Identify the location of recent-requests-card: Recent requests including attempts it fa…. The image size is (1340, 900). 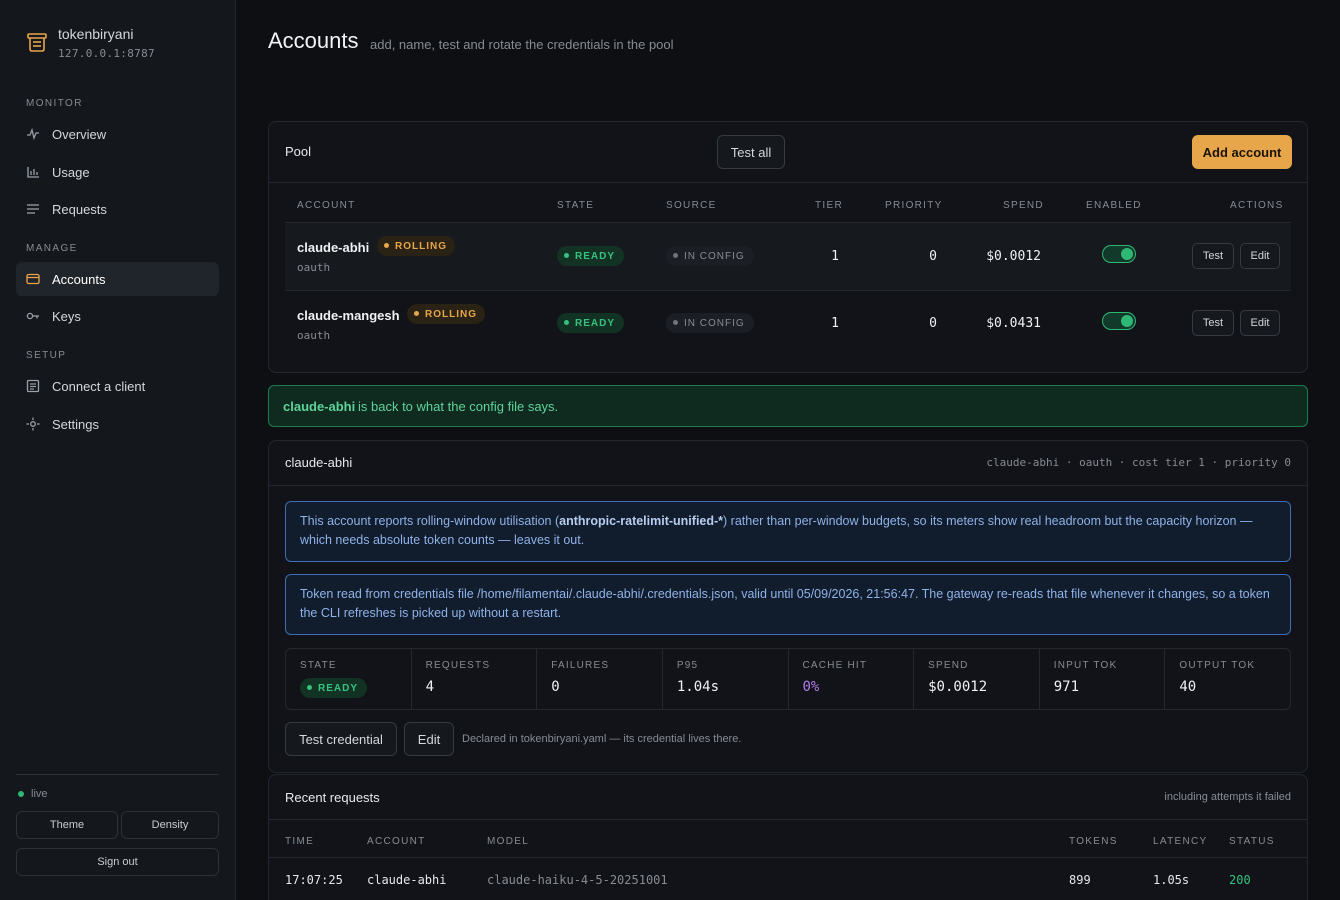
(788, 837).